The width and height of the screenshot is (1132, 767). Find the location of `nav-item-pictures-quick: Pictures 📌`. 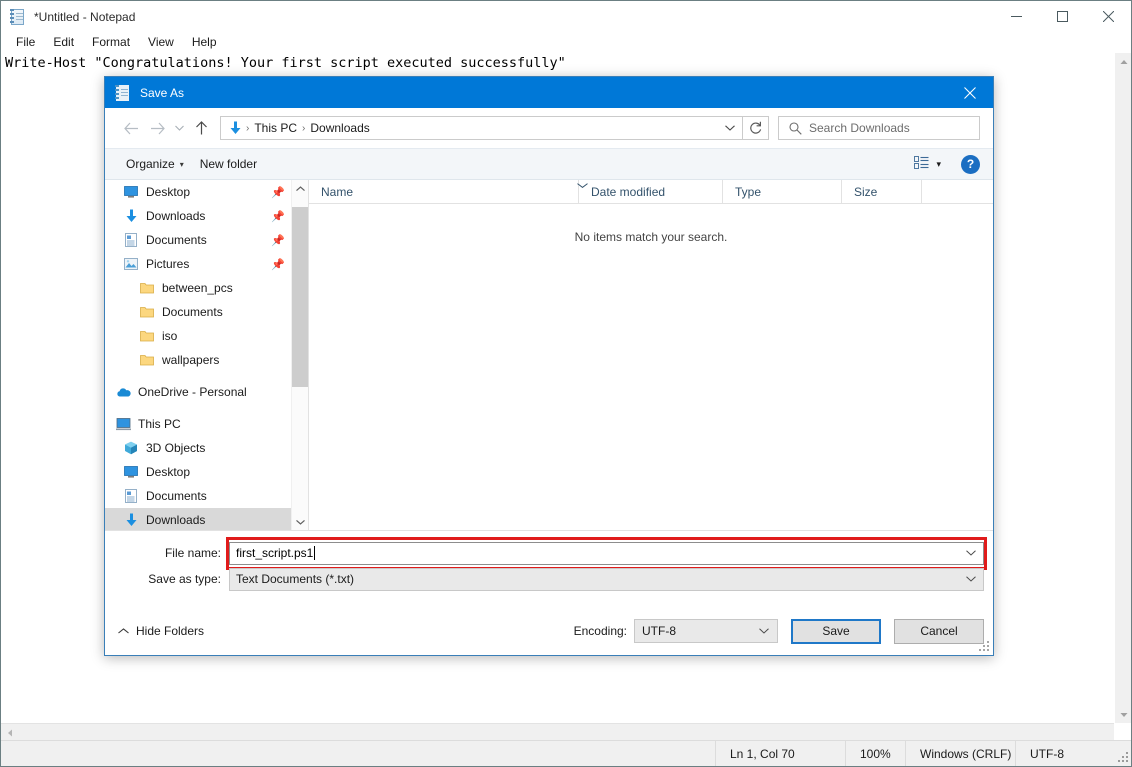

nav-item-pictures-quick: Pictures 📌 is located at coordinates (198, 264).